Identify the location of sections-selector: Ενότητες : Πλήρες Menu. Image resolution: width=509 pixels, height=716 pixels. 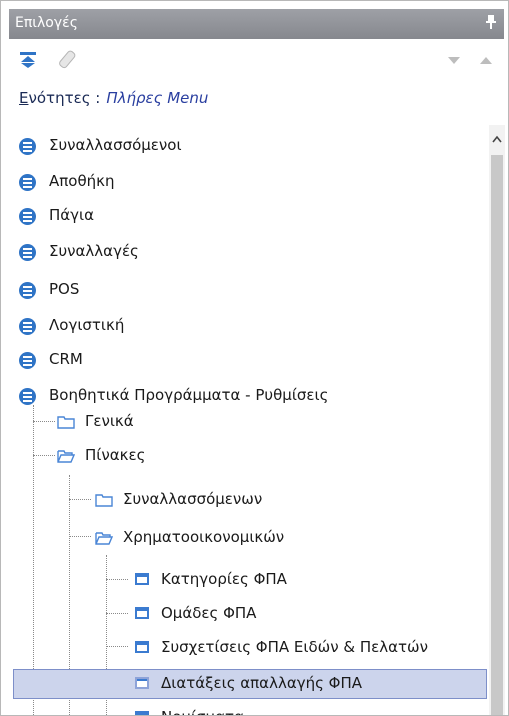
(113, 98).